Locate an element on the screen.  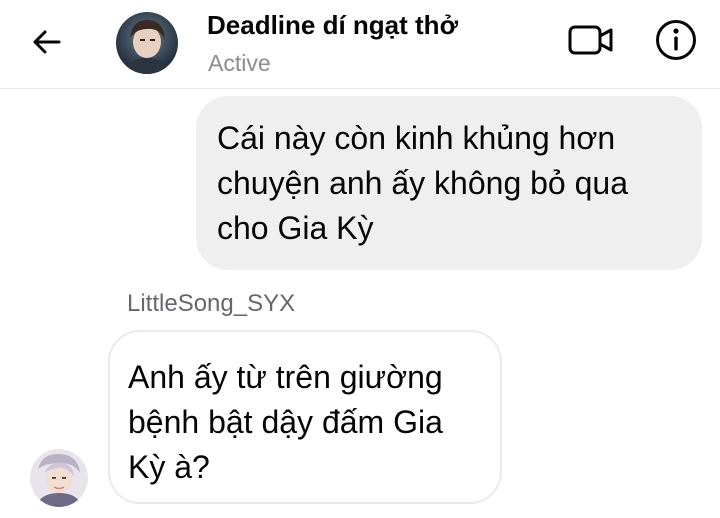
sender-name: LittleSong_SYX is located at coordinates (211, 303).